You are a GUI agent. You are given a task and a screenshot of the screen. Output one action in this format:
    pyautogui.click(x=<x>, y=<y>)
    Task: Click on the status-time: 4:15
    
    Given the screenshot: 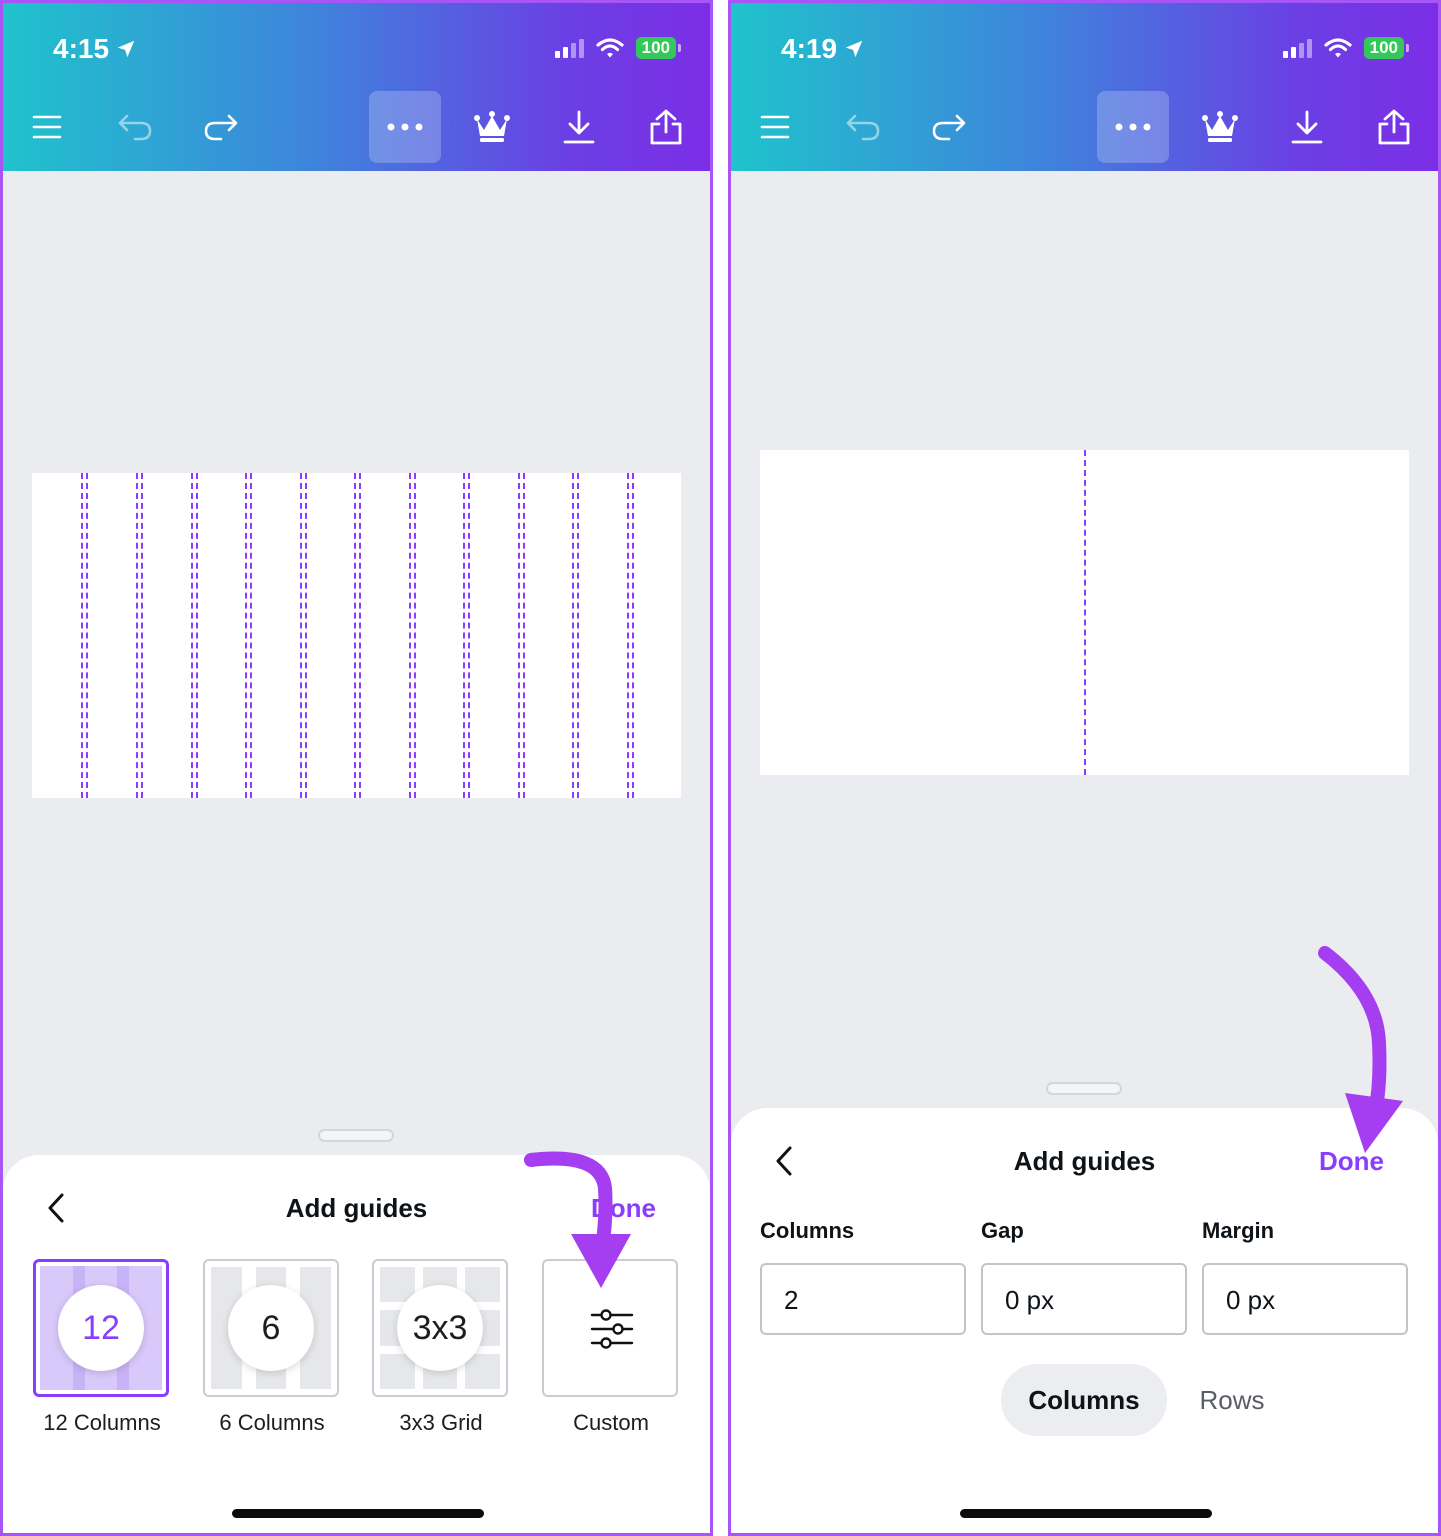 What is the action you would take?
    pyautogui.click(x=95, y=49)
    